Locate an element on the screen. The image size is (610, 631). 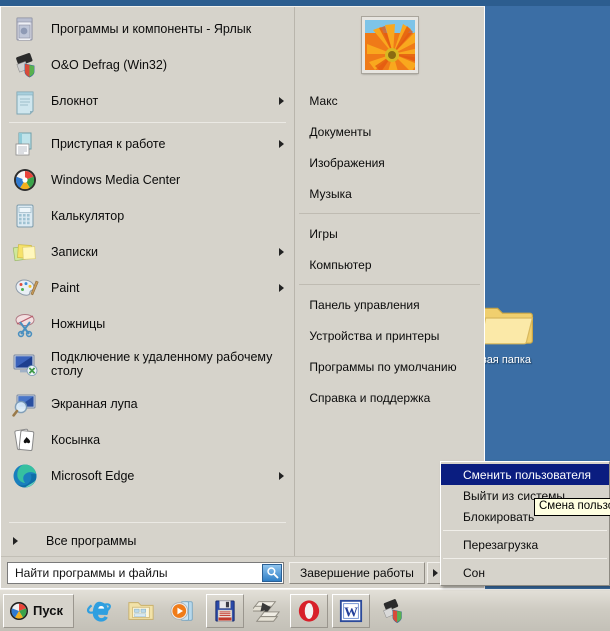
context-item-label: Сон is located at coordinates (474, 572).